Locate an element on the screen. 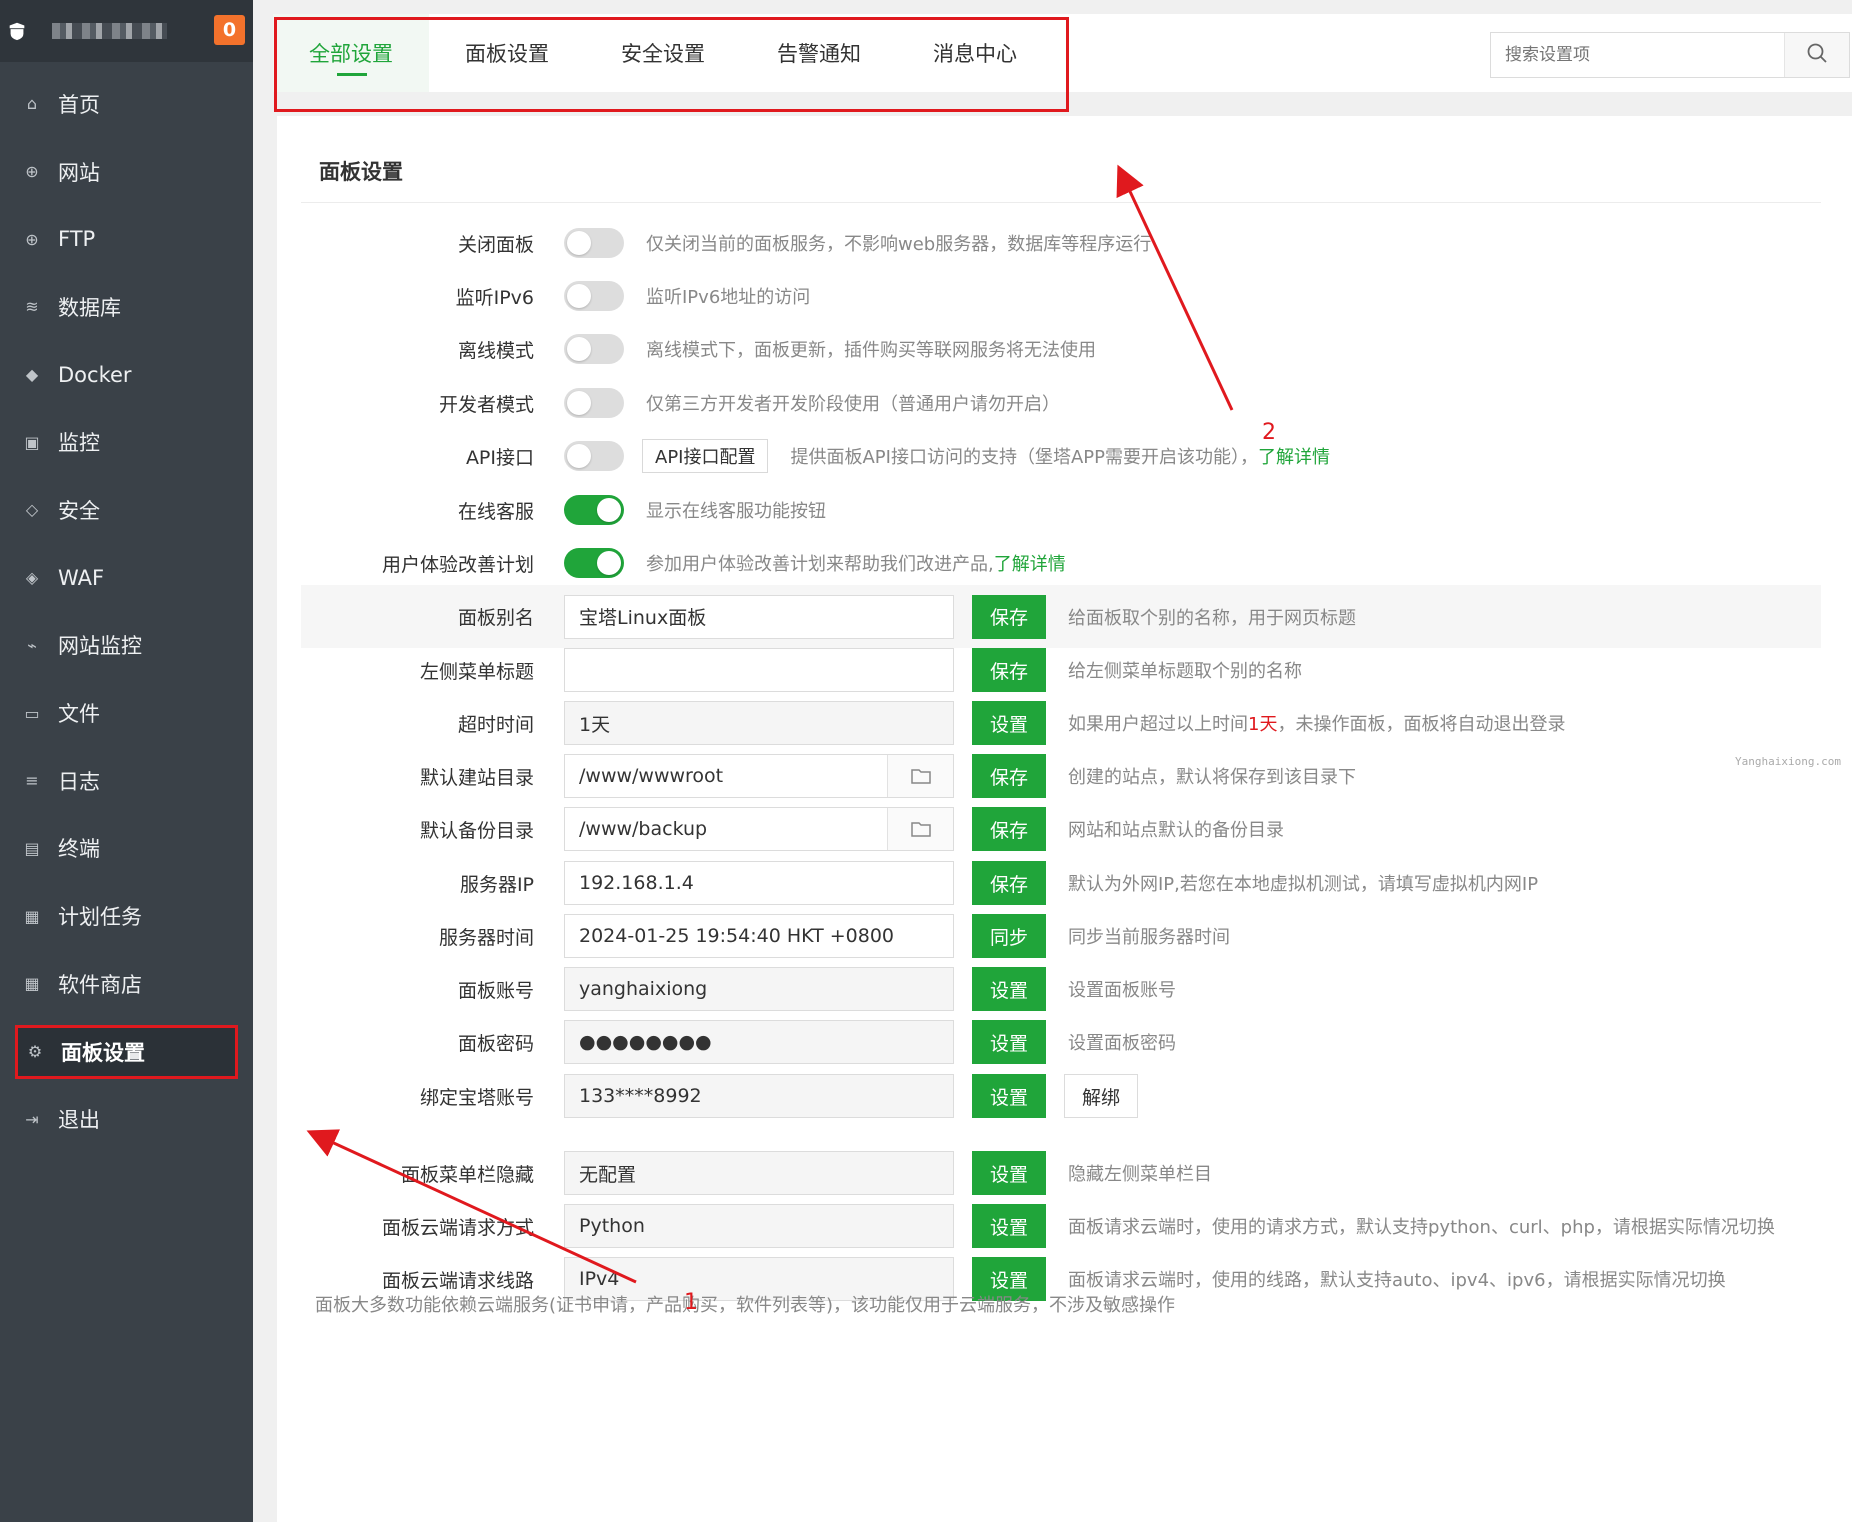 This screenshot has width=1852, height=1522. sidebar-item-13: ▦ 软件商店 is located at coordinates (126, 984).